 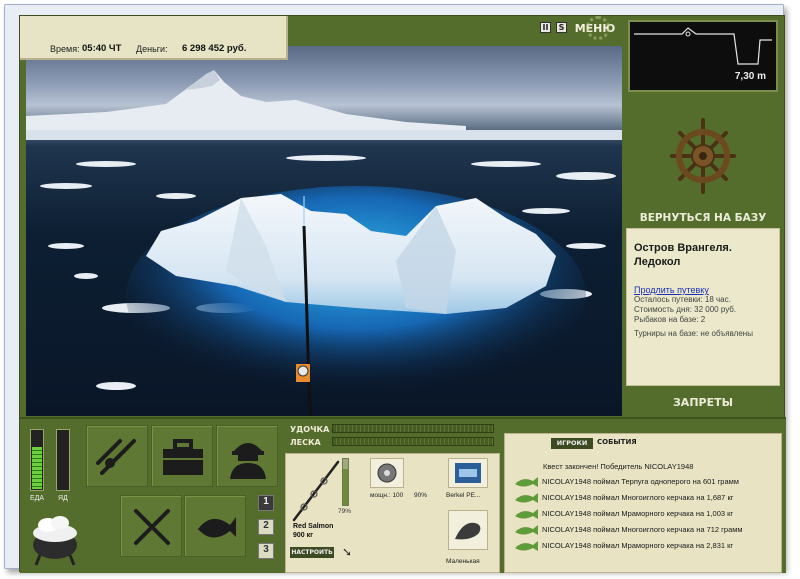 I want to click on tackle-box-icon, so click(x=183, y=457).